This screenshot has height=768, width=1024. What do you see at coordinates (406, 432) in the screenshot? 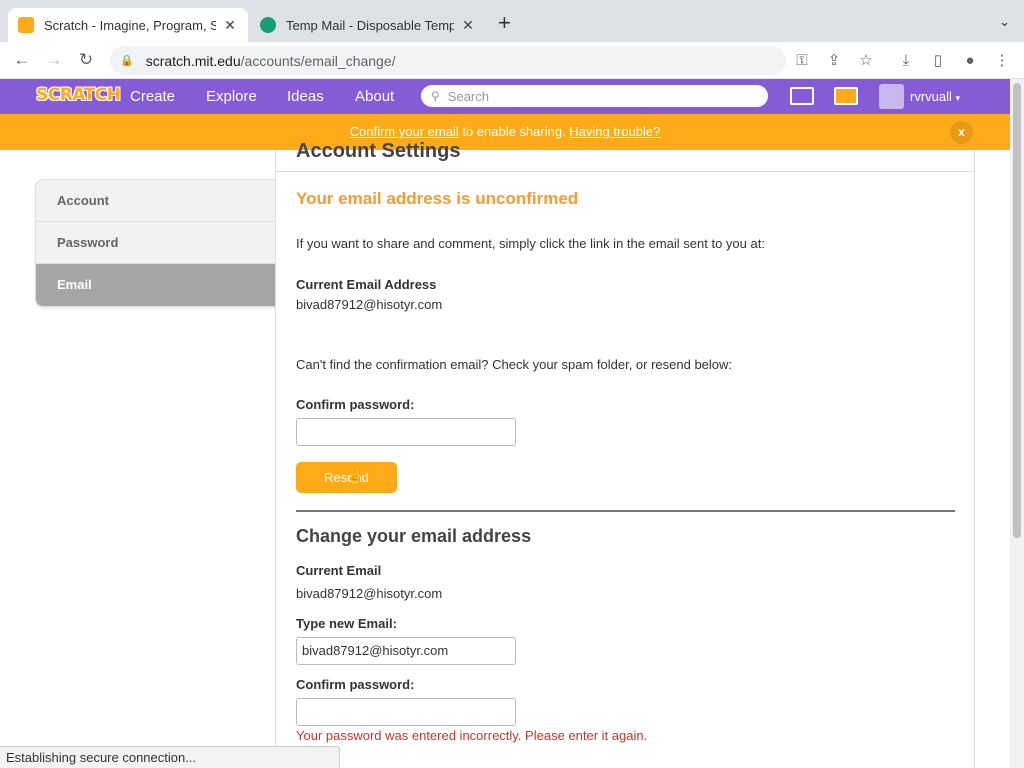
I see `confirm-password-field` at bounding box center [406, 432].